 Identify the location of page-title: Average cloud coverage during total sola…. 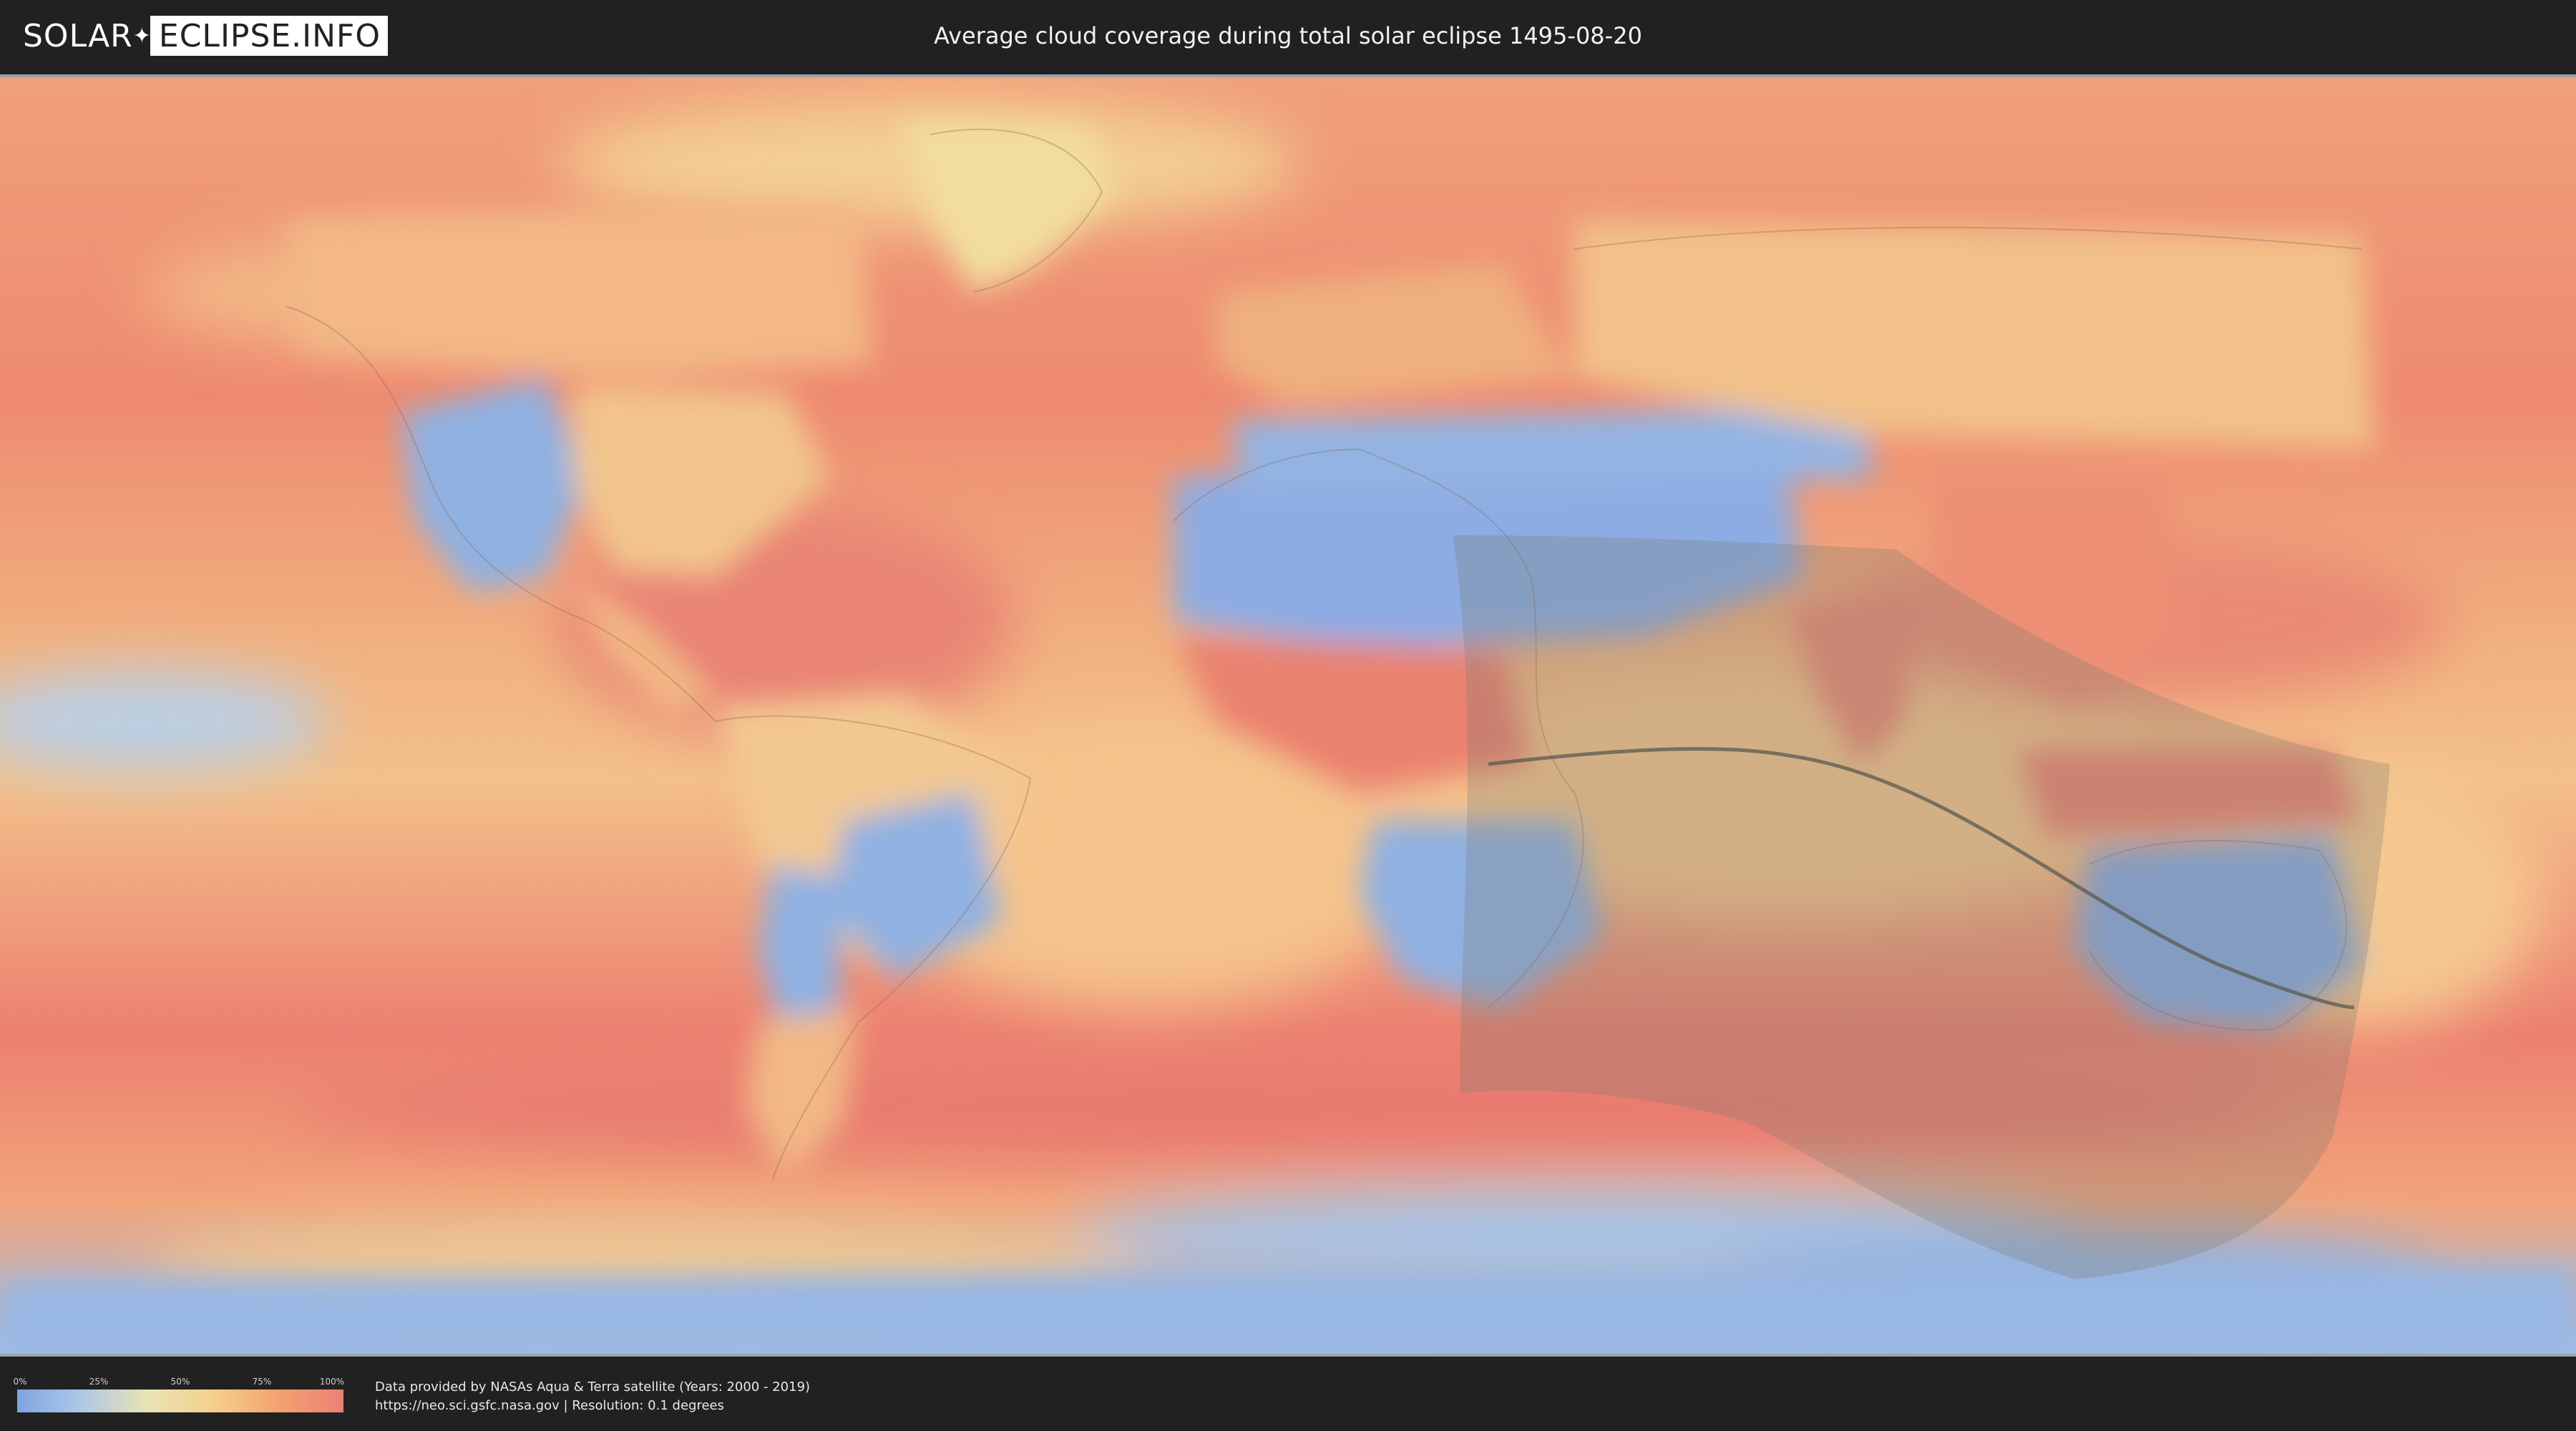
(1288, 35).